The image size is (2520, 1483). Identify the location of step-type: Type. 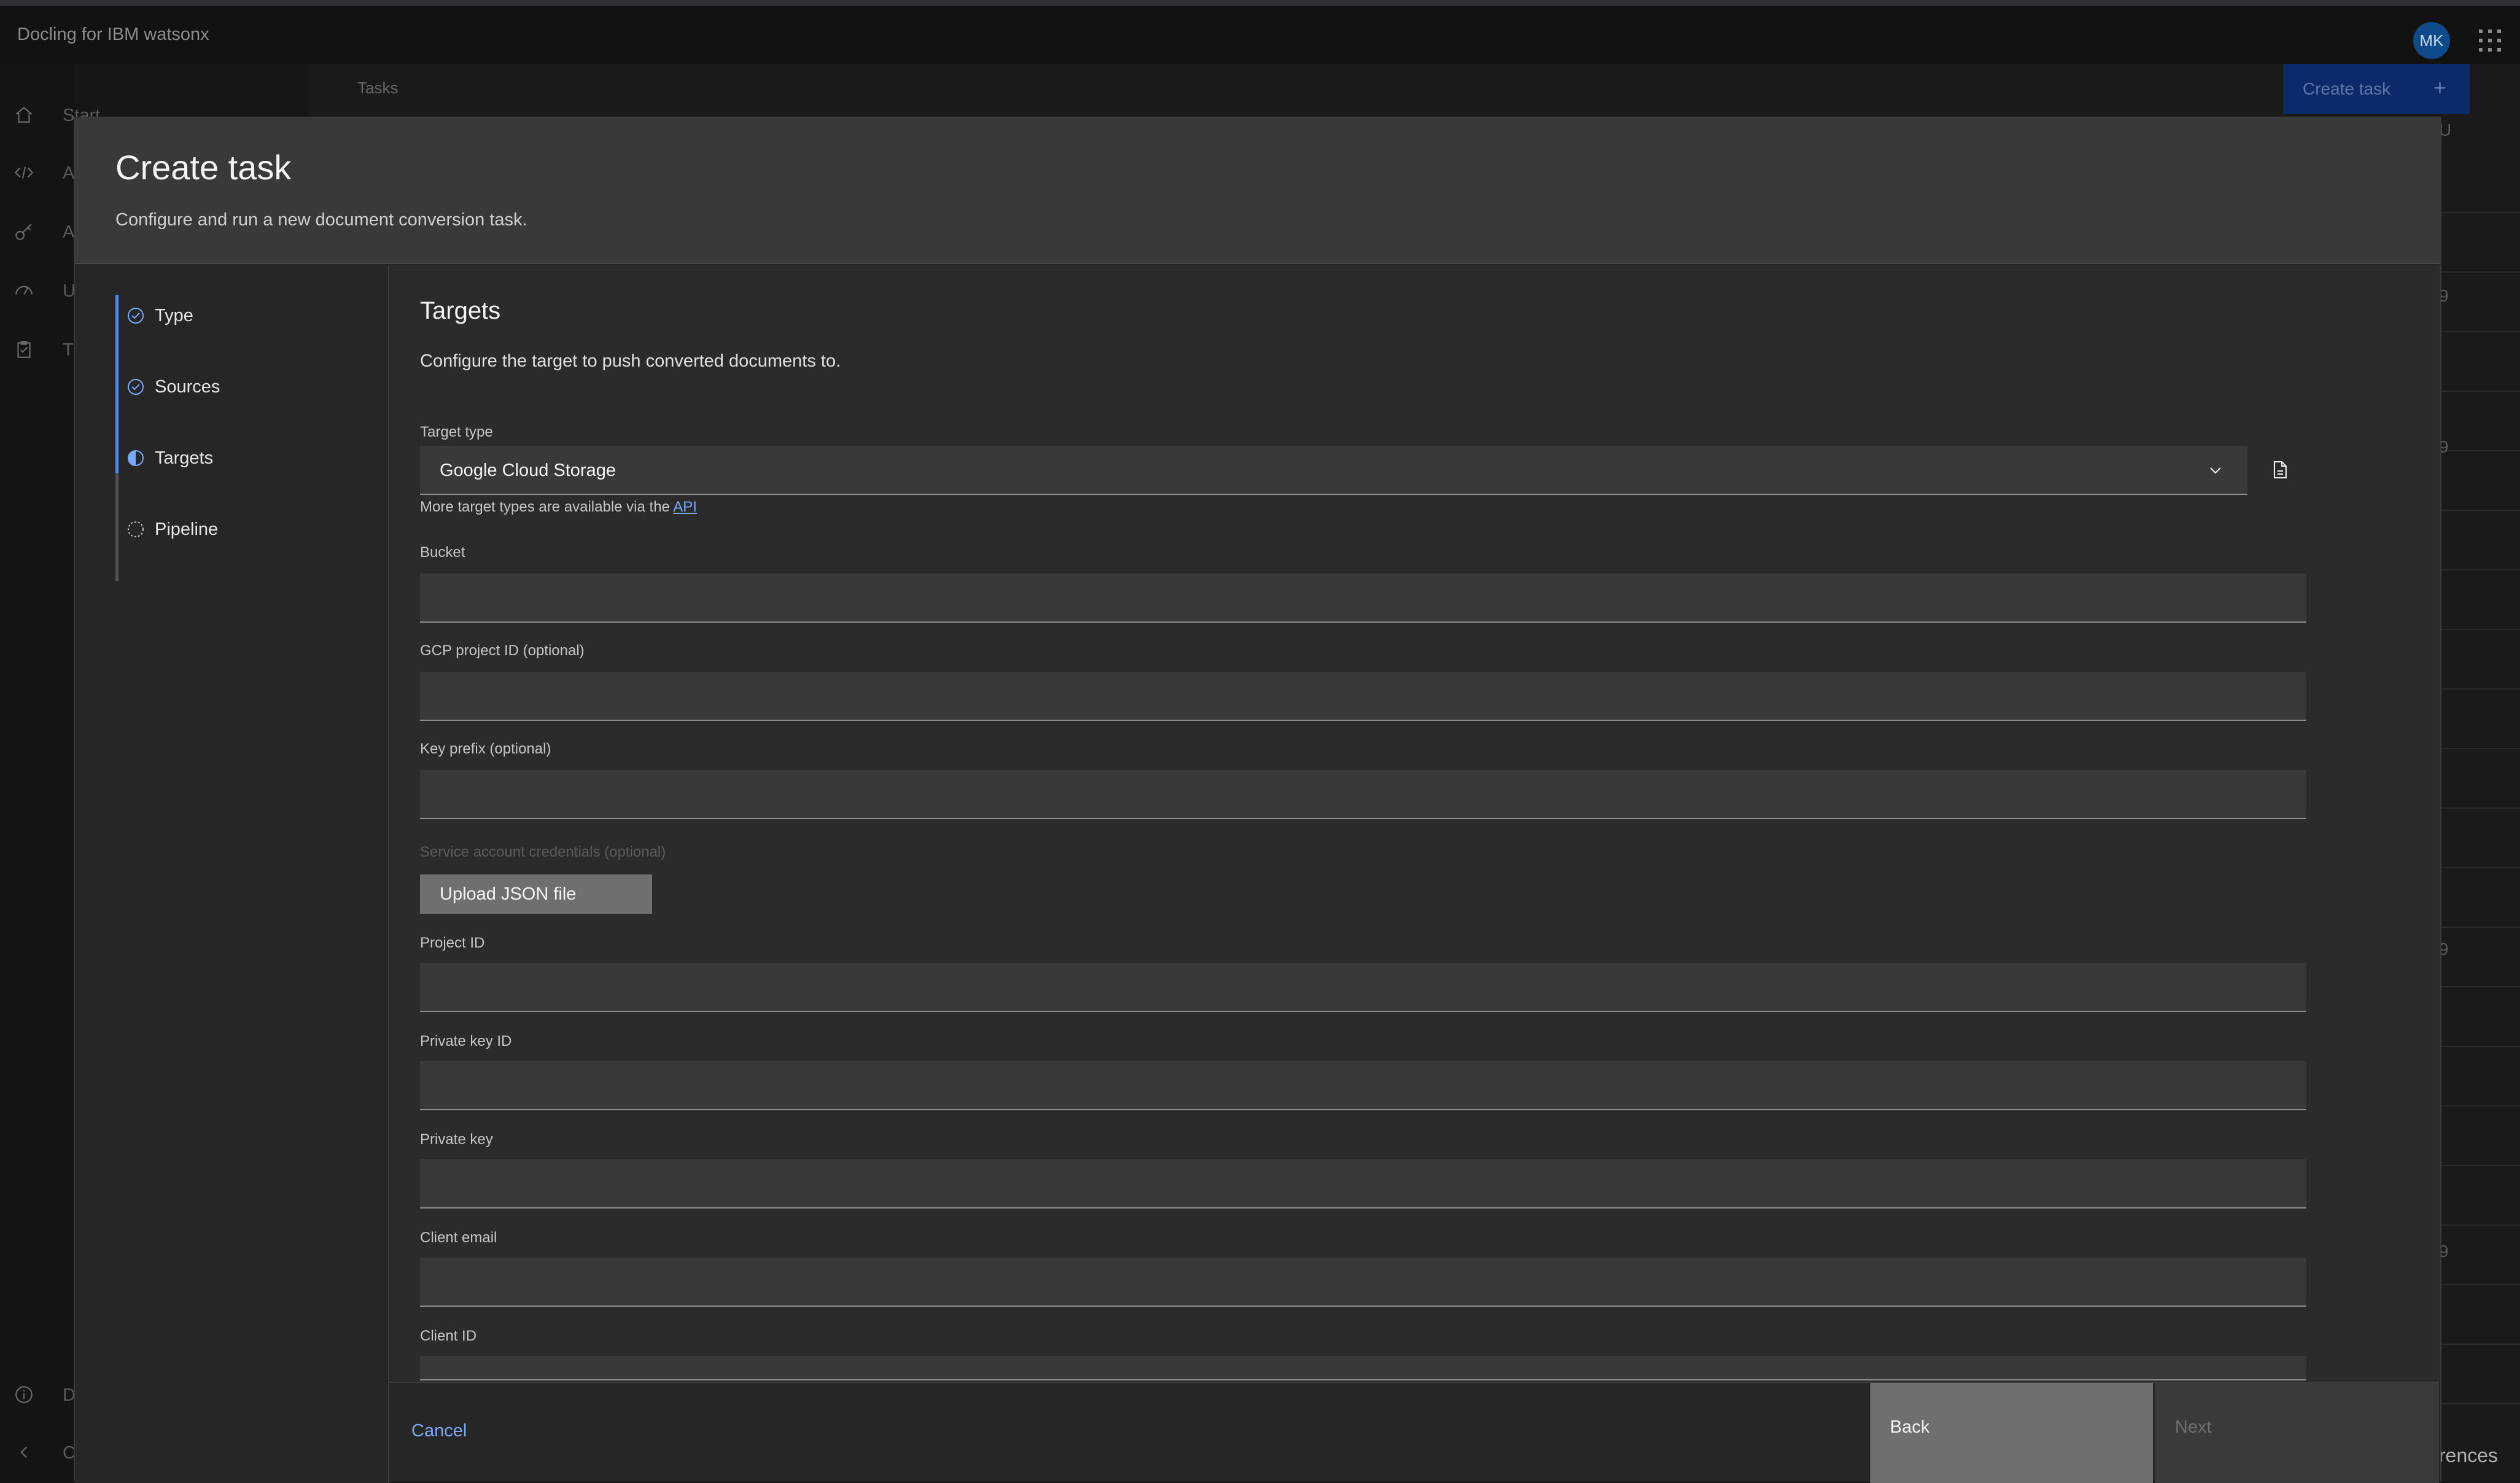
(159, 315).